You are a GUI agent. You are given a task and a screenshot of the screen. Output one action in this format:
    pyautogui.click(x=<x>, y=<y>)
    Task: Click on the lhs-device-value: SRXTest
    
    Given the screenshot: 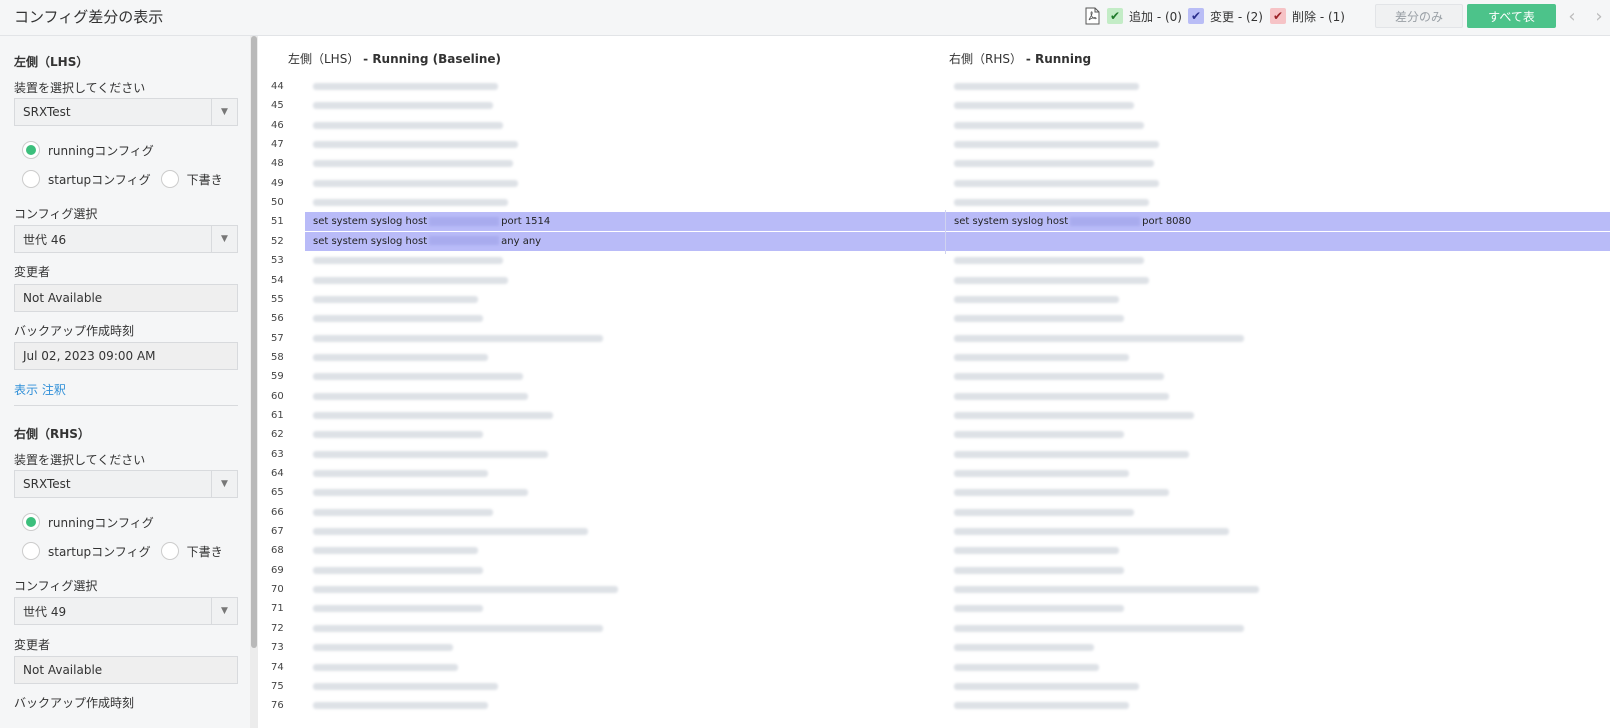 What is the action you would take?
    pyautogui.click(x=47, y=112)
    